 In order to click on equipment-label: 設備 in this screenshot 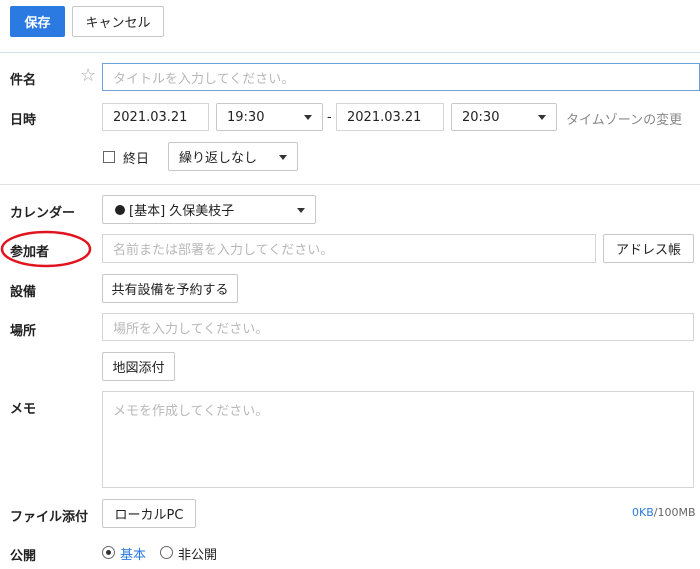, I will do `click(23, 292)`.